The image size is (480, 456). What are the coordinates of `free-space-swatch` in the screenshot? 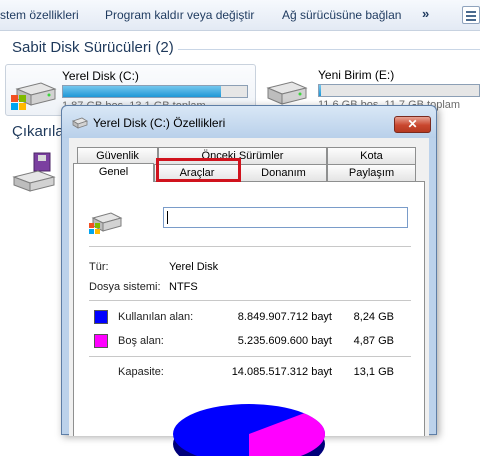 It's located at (101, 341).